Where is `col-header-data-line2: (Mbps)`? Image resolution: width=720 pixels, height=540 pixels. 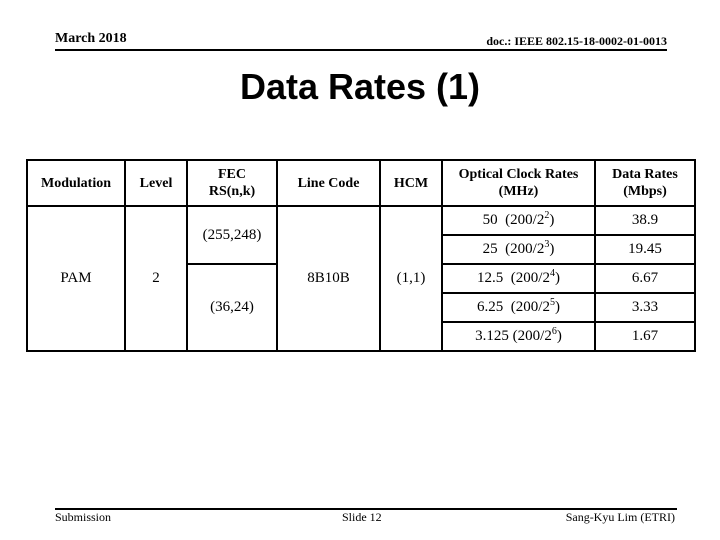 col-header-data-line2: (Mbps) is located at coordinates (645, 191).